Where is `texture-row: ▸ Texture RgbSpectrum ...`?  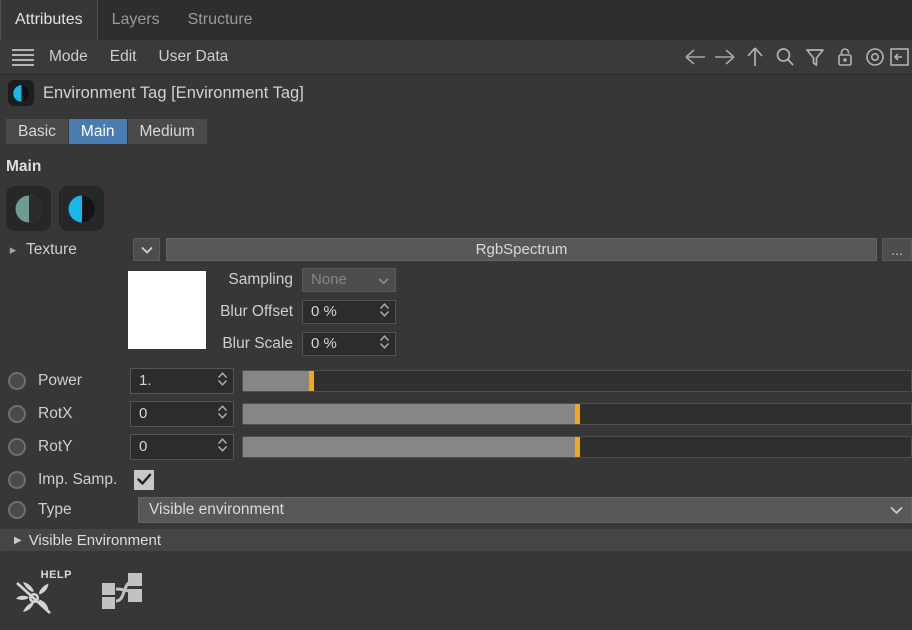
texture-row: ▸ Texture RgbSpectrum ... is located at coordinates (456, 249).